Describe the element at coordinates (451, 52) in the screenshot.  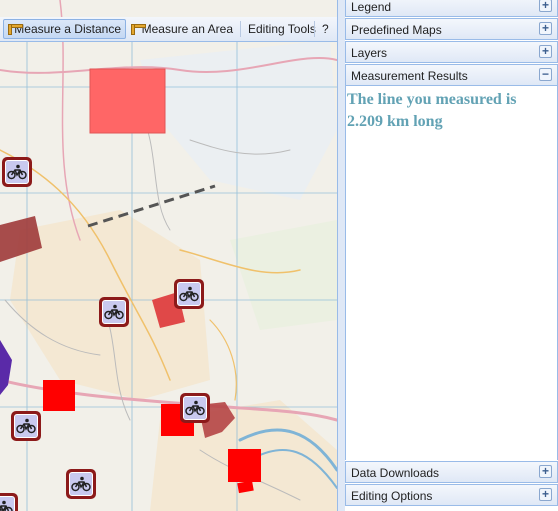
I see `layers-panel-header: Layers +` at that location.